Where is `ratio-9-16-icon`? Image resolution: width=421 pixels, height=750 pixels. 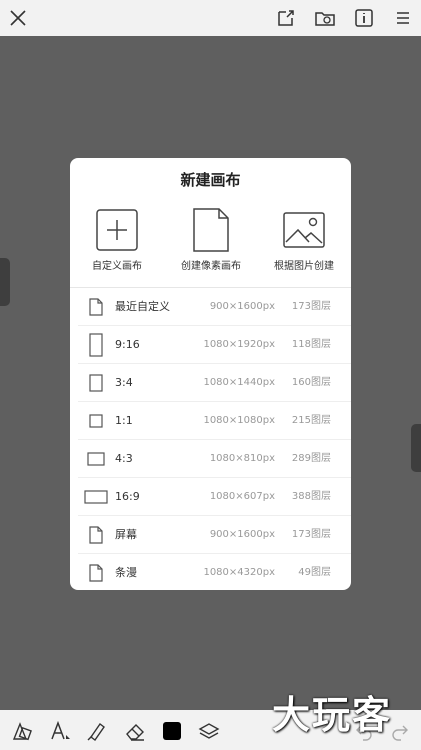 ratio-9-16-icon is located at coordinates (96, 345).